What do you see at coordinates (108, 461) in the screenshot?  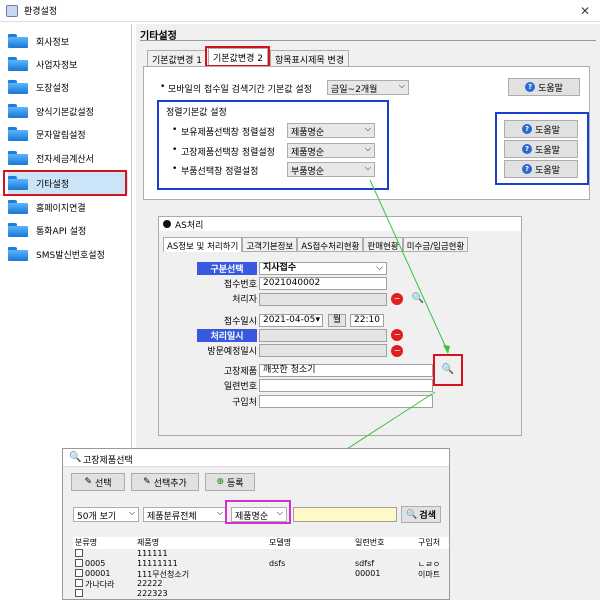 I see `product-window-title: 고장제품선택` at bounding box center [108, 461].